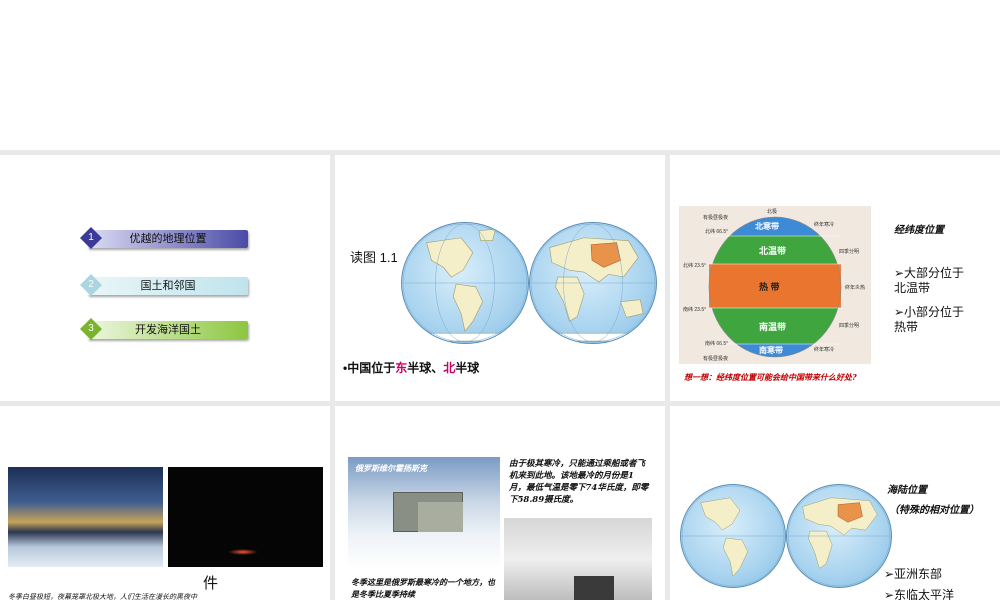 The image size is (1000, 600). I want to click on menu-label: 国土和邻国, so click(168, 286).